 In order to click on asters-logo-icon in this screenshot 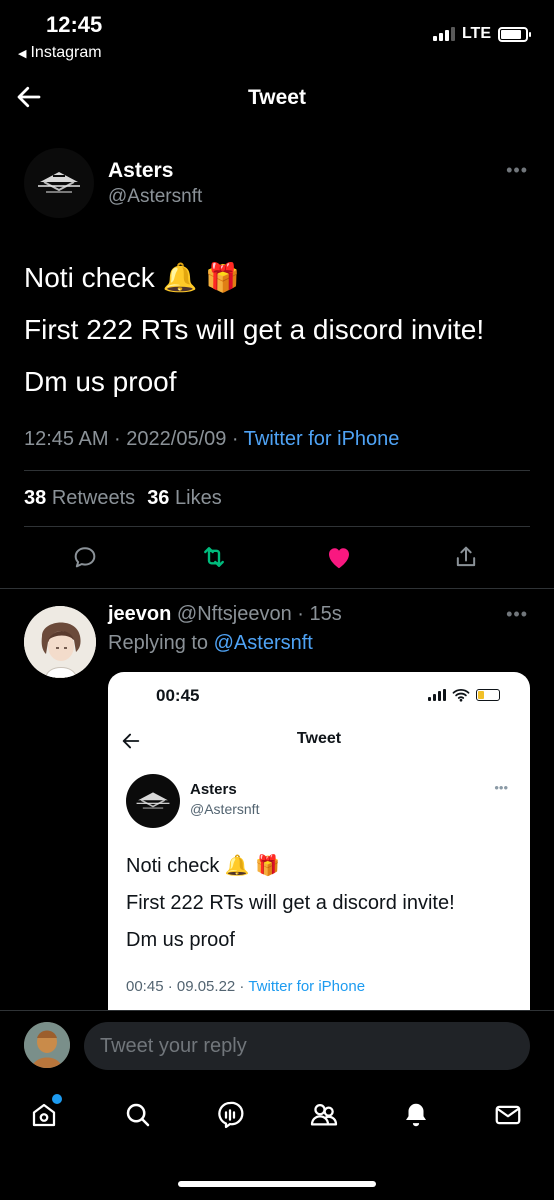, I will do `click(59, 182)`.